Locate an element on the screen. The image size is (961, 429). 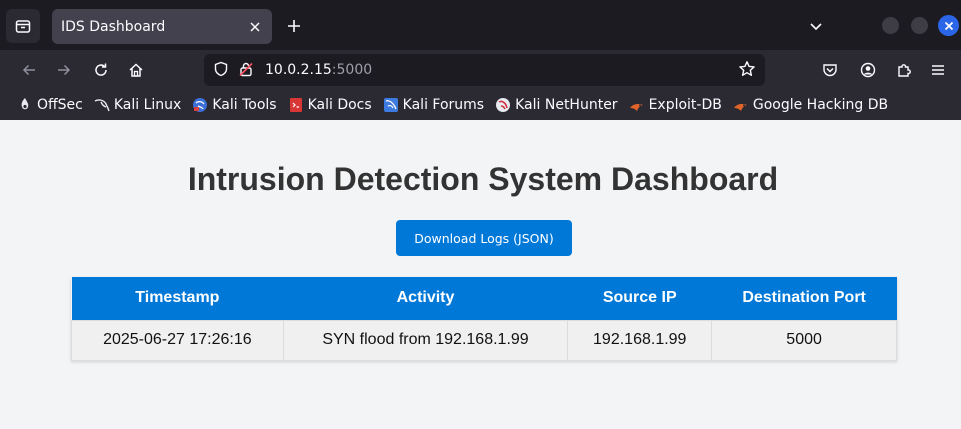
extensions-button is located at coordinates (904, 70).